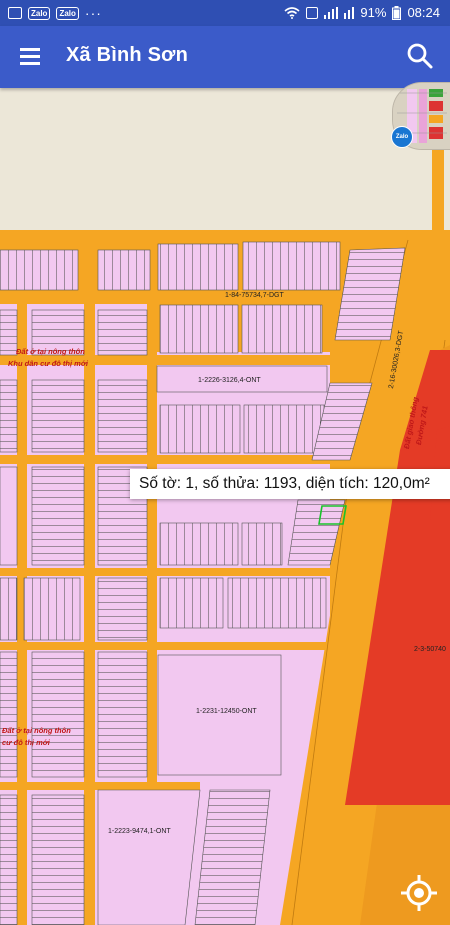  What do you see at coordinates (229, 380) in the screenshot?
I see `parcel-label: 1-2226-3126,4-ONT` at bounding box center [229, 380].